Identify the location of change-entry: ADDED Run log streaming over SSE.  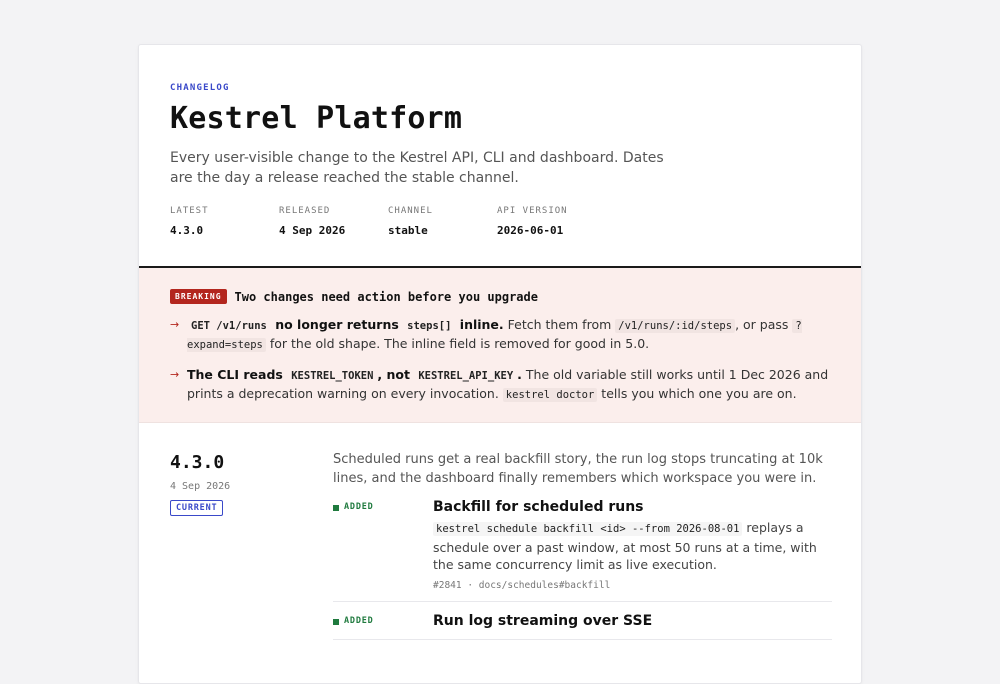
(582, 621).